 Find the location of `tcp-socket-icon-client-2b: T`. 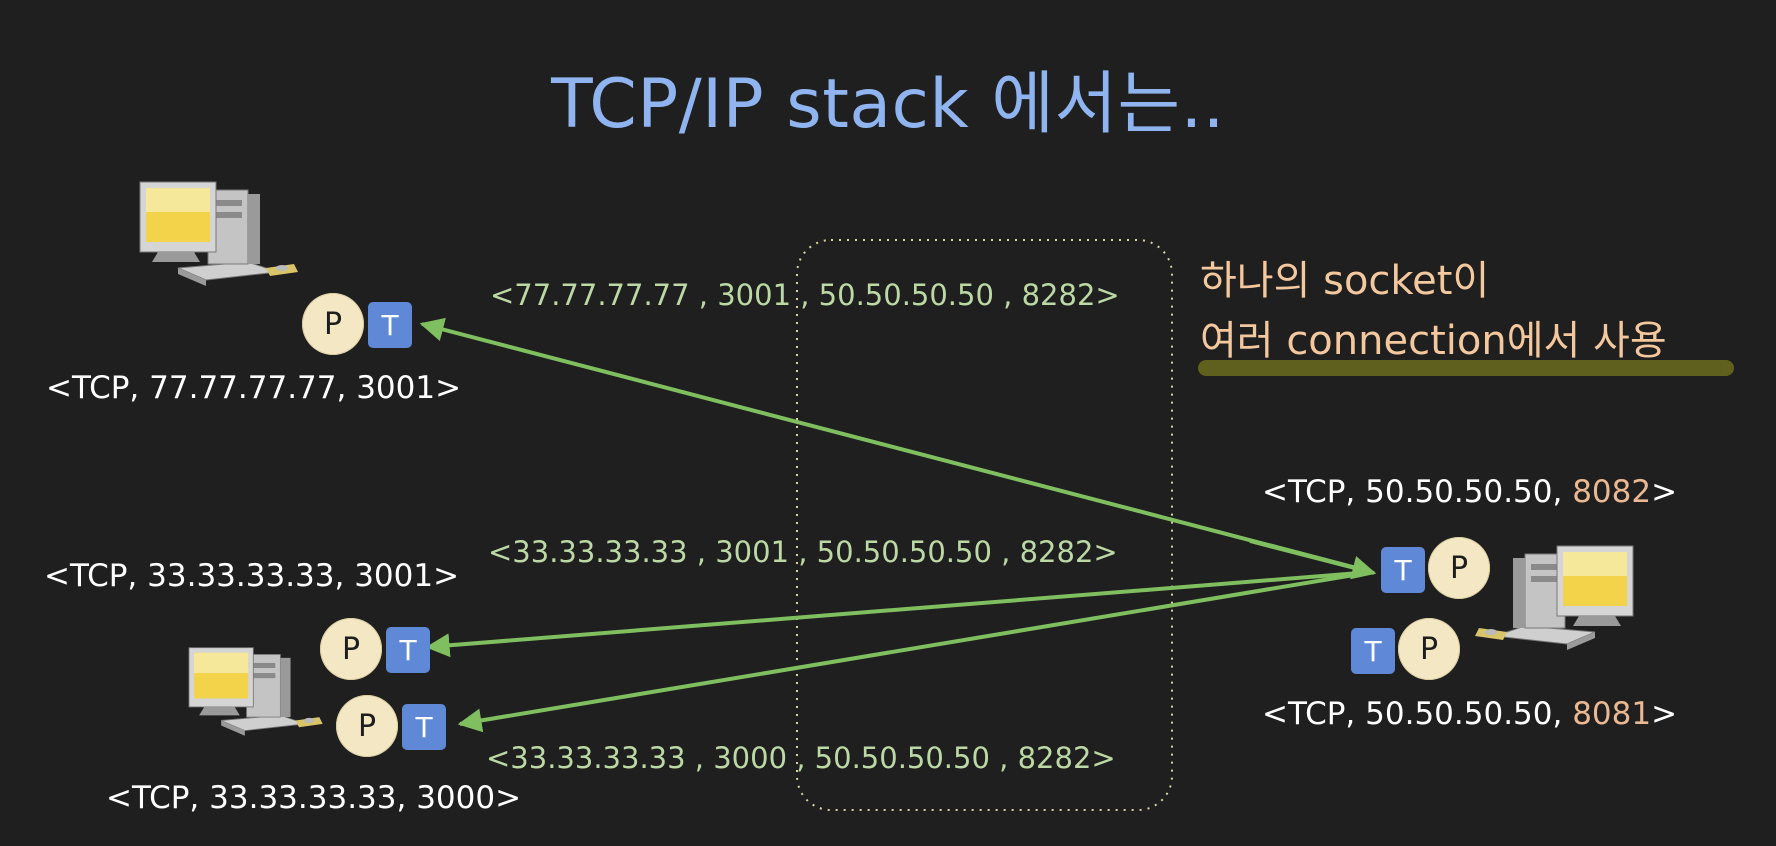

tcp-socket-icon-client-2b: T is located at coordinates (424, 727).